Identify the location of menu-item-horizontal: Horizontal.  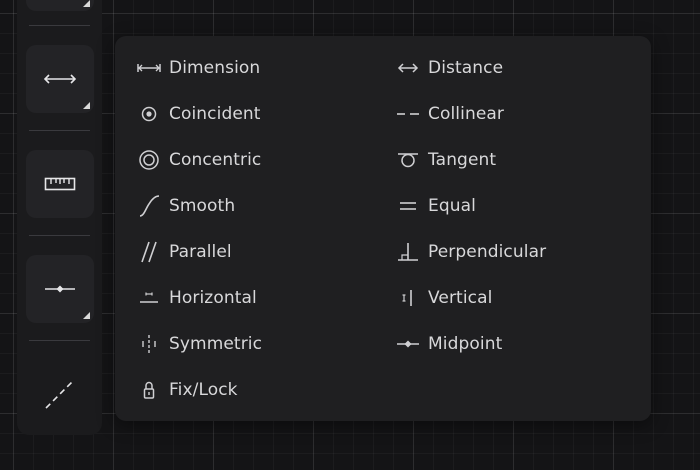
(197, 298).